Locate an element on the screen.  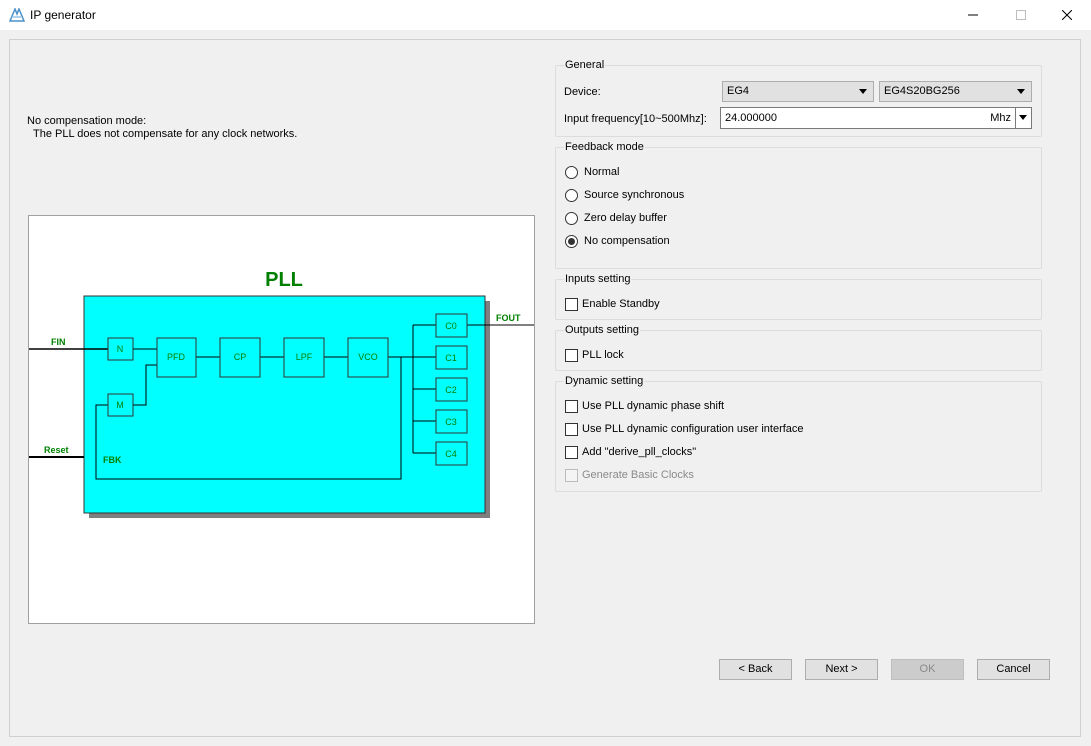
dynamic-setting-title: Dynamic setting is located at coordinates (604, 381).